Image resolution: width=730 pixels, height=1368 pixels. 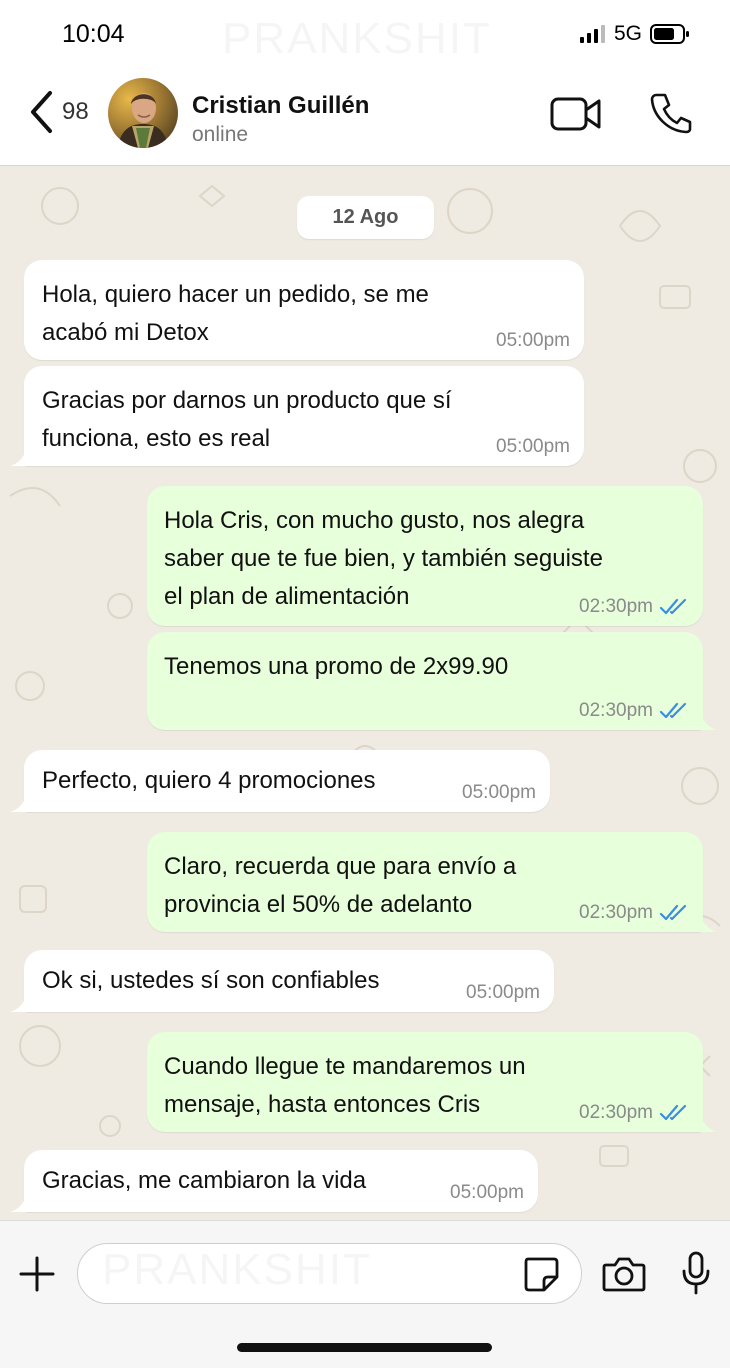 I want to click on sticker-icon, so click(x=541, y=1274).